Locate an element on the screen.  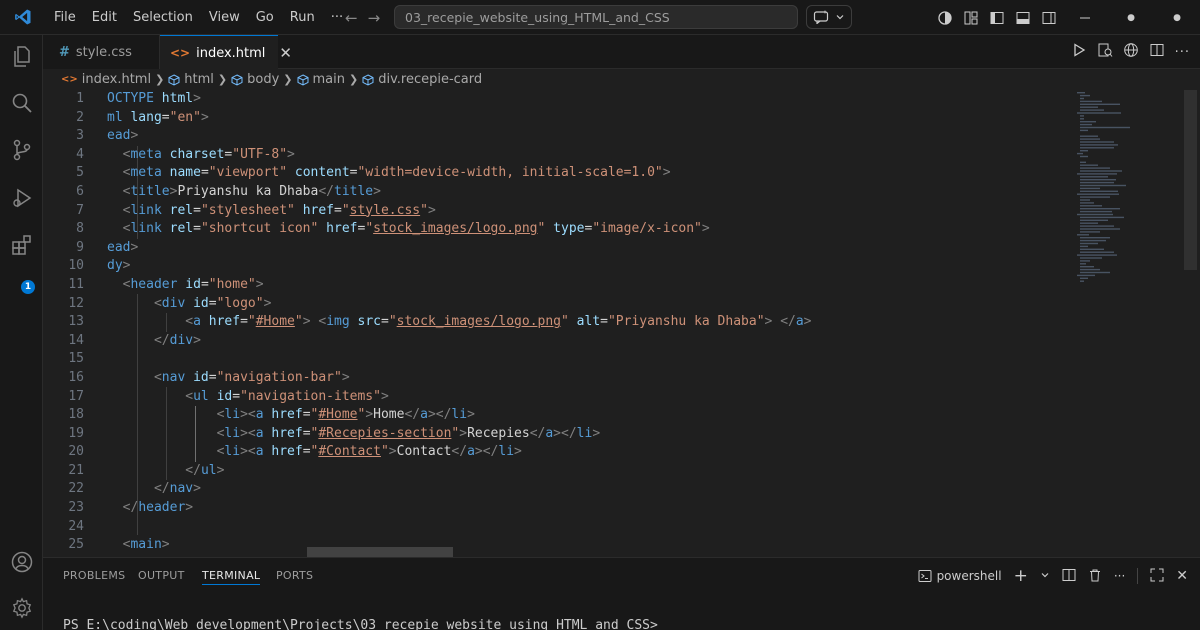
command-center: 03_recepie_website_using_HTML_and_CSS is located at coordinates (596, 17).